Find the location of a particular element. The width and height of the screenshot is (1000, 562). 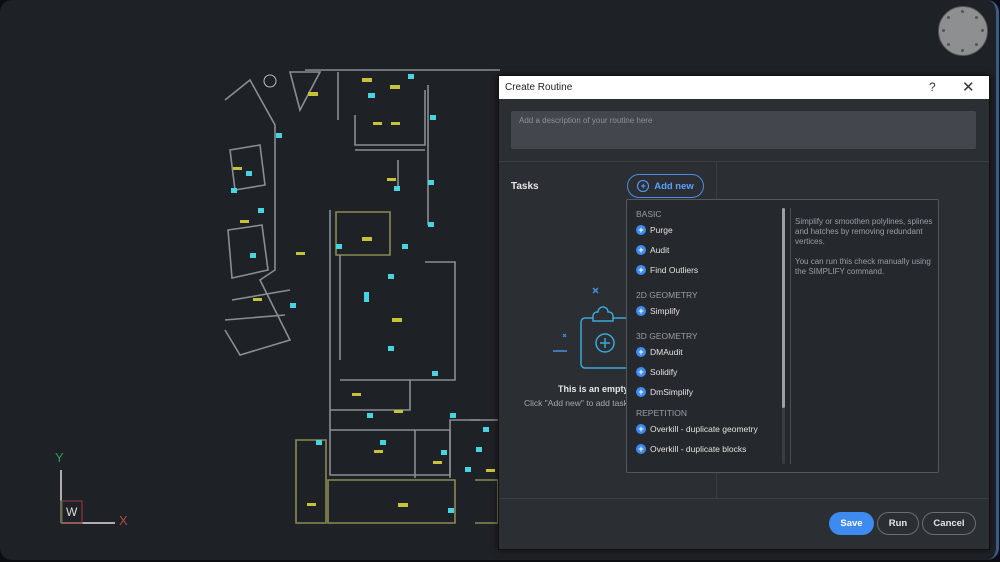

add-new-label: Add new is located at coordinates (674, 186).